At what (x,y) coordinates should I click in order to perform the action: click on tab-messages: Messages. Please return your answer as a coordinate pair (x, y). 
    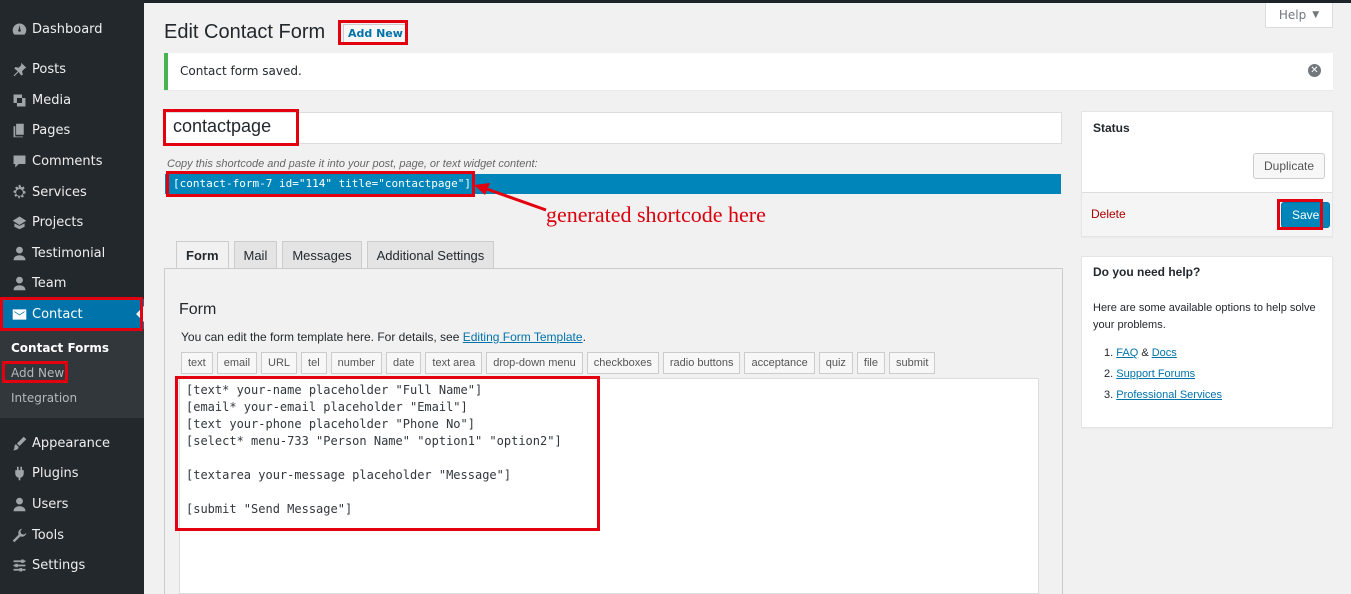
    Looking at the image, I should click on (322, 255).